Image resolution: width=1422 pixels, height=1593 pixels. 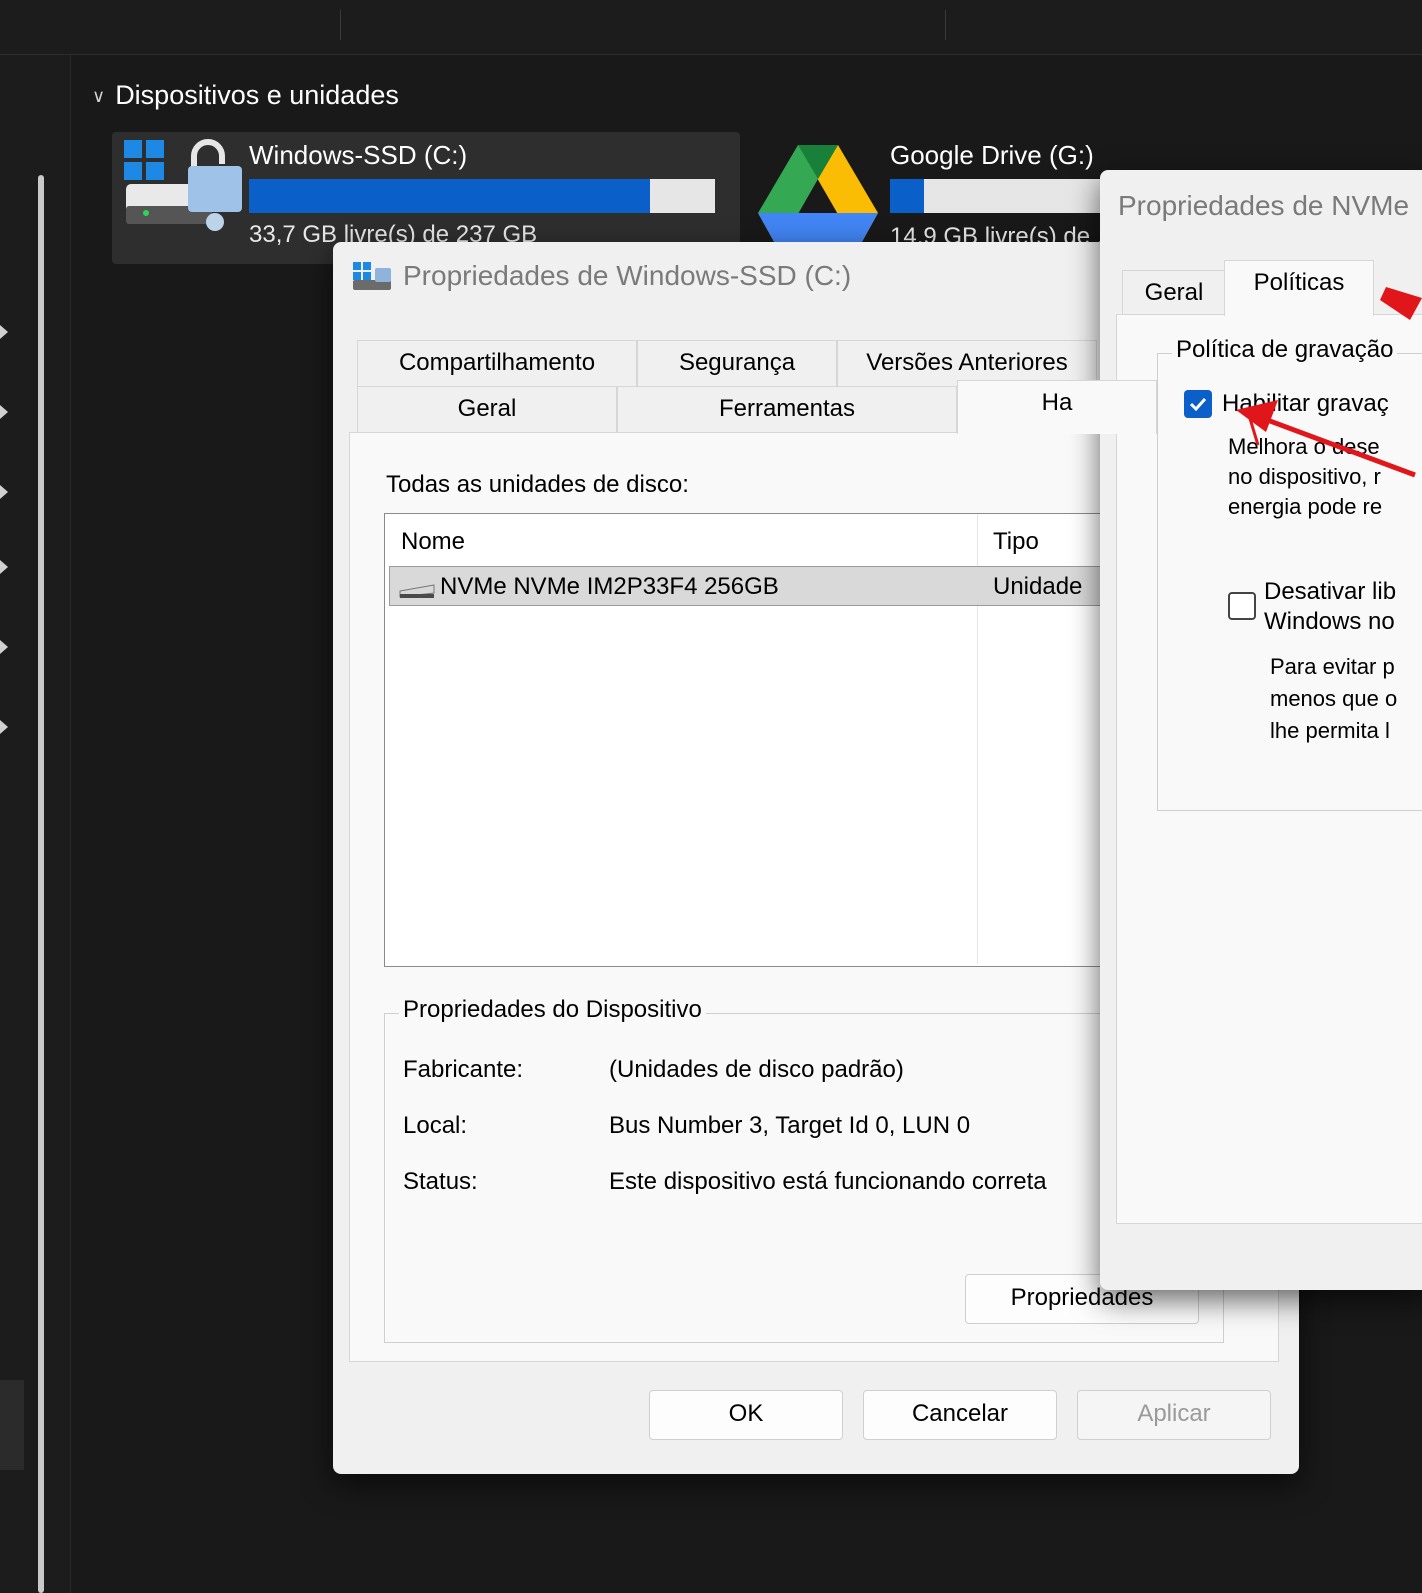 What do you see at coordinates (960, 1415) in the screenshot?
I see `cancel-button: Cancelar` at bounding box center [960, 1415].